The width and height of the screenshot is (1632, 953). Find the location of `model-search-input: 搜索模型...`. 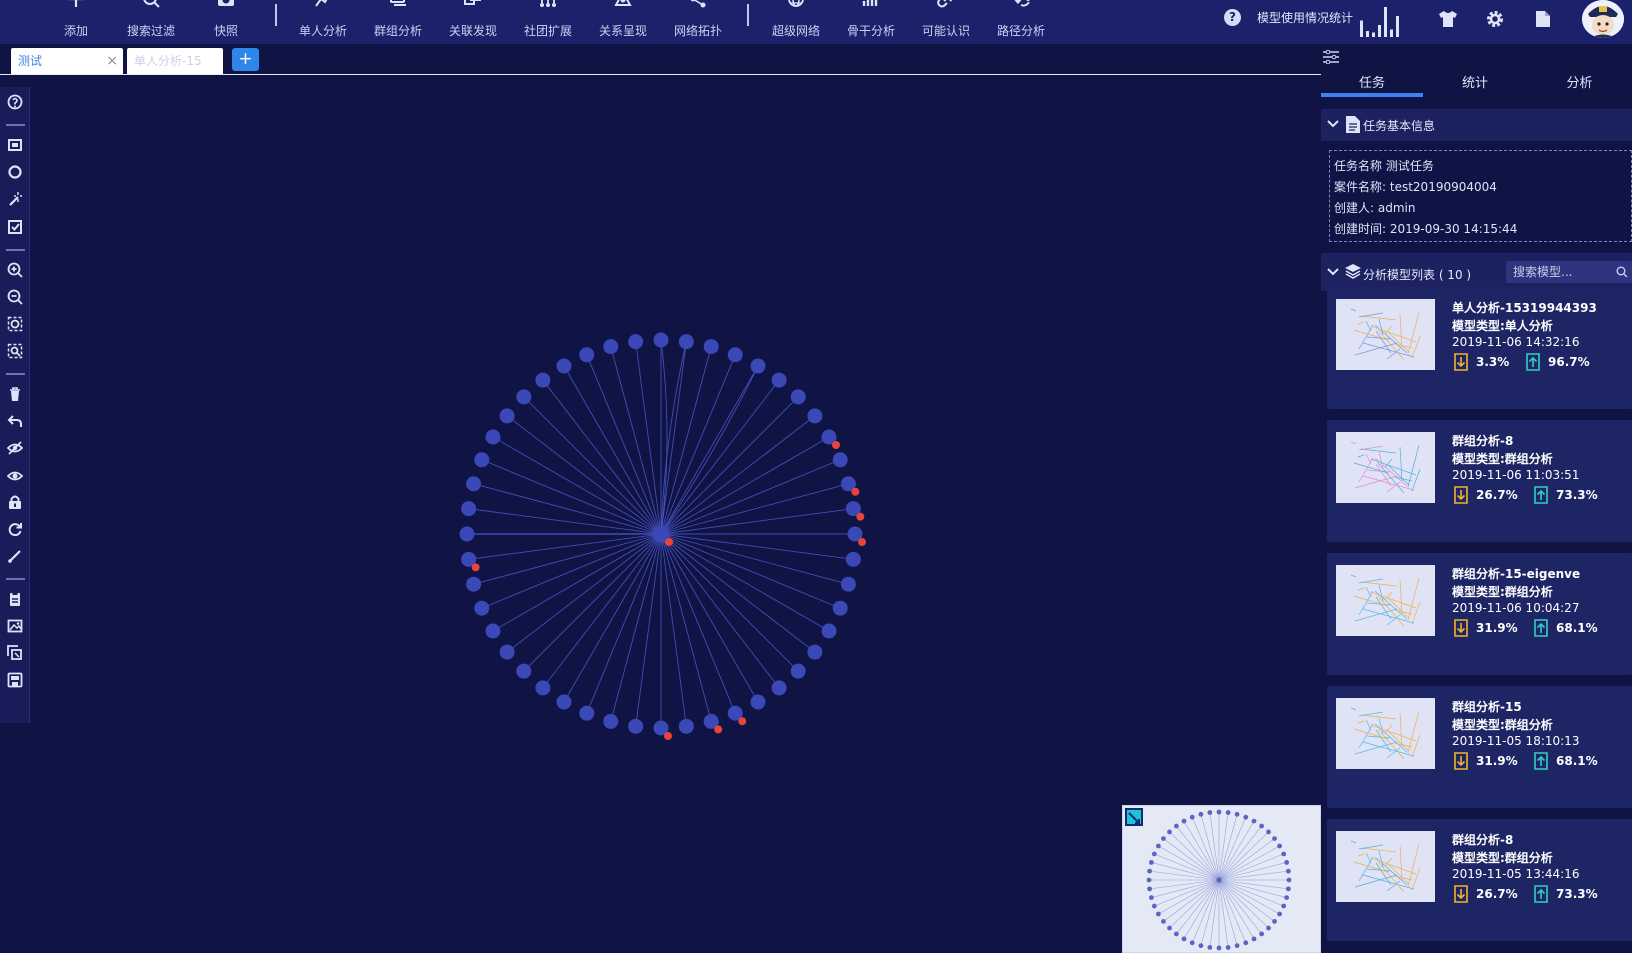

model-search-input: 搜索模型... is located at coordinates (1569, 272).